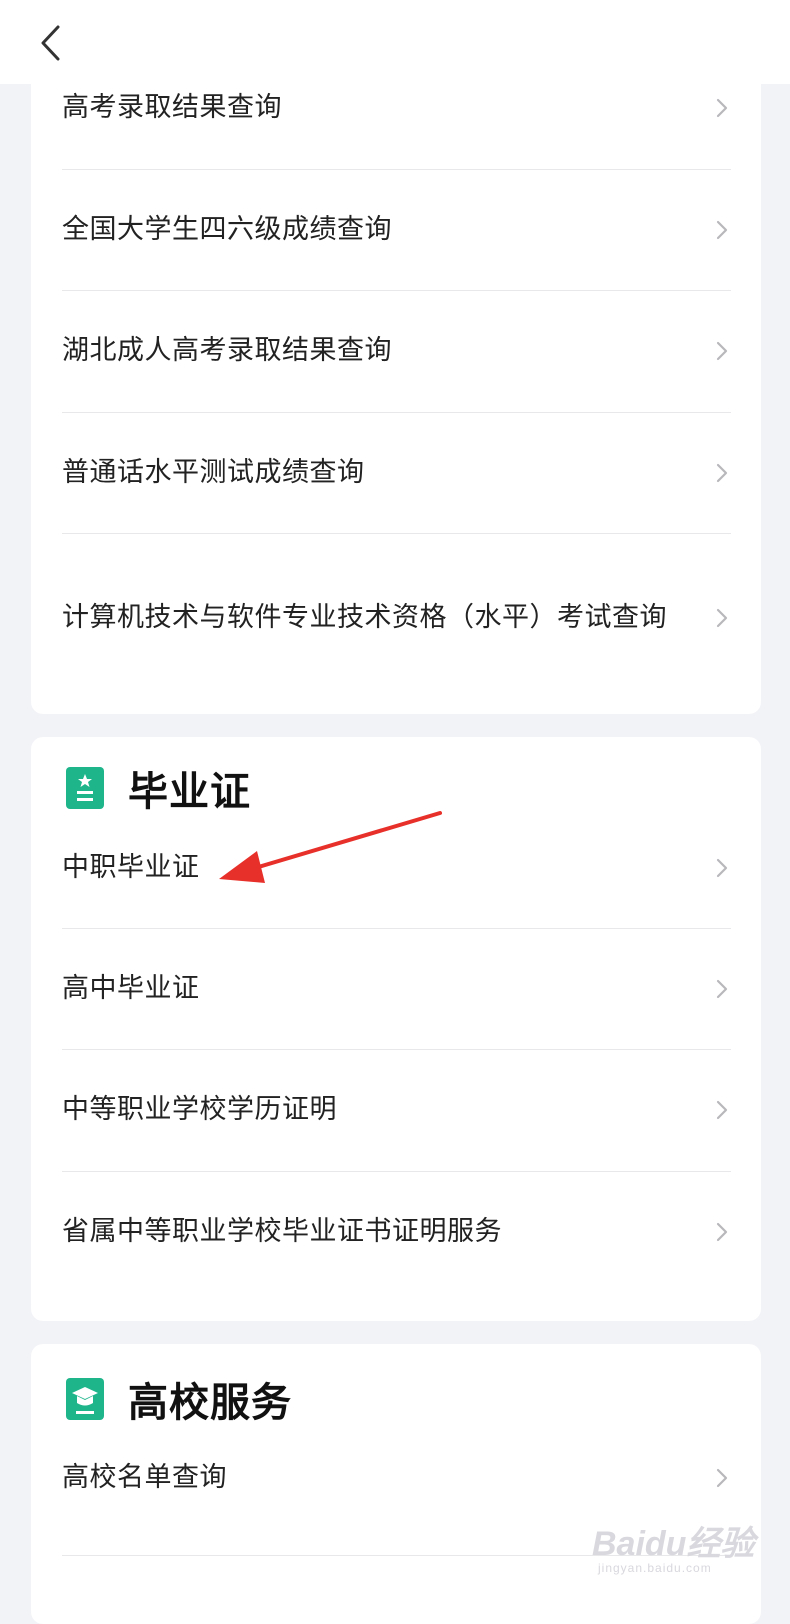  Describe the element at coordinates (364, 617) in the screenshot. I see `list-item-label: 计算机技术与软件专业技术资格（水平）考试查询` at that location.